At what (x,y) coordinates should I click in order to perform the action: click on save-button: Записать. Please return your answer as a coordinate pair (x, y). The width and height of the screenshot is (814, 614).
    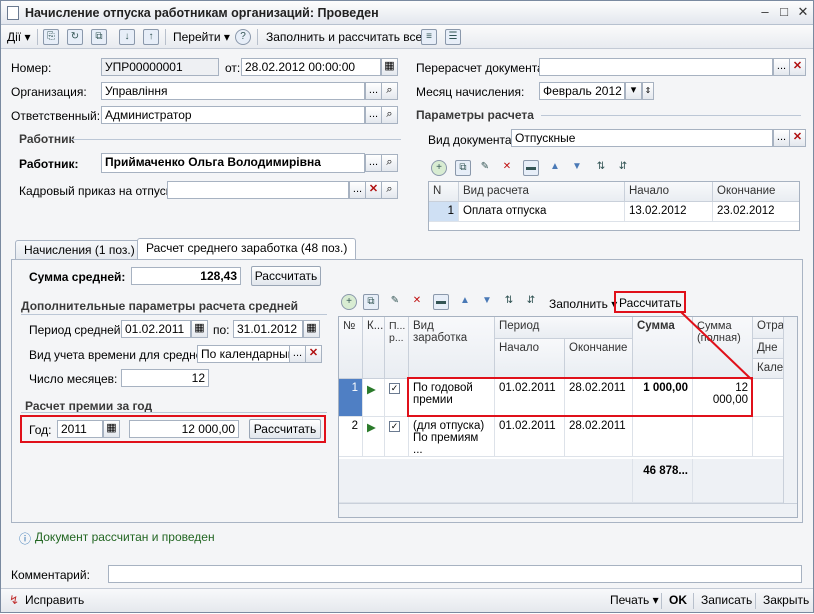
    Looking at the image, I should click on (726, 600).